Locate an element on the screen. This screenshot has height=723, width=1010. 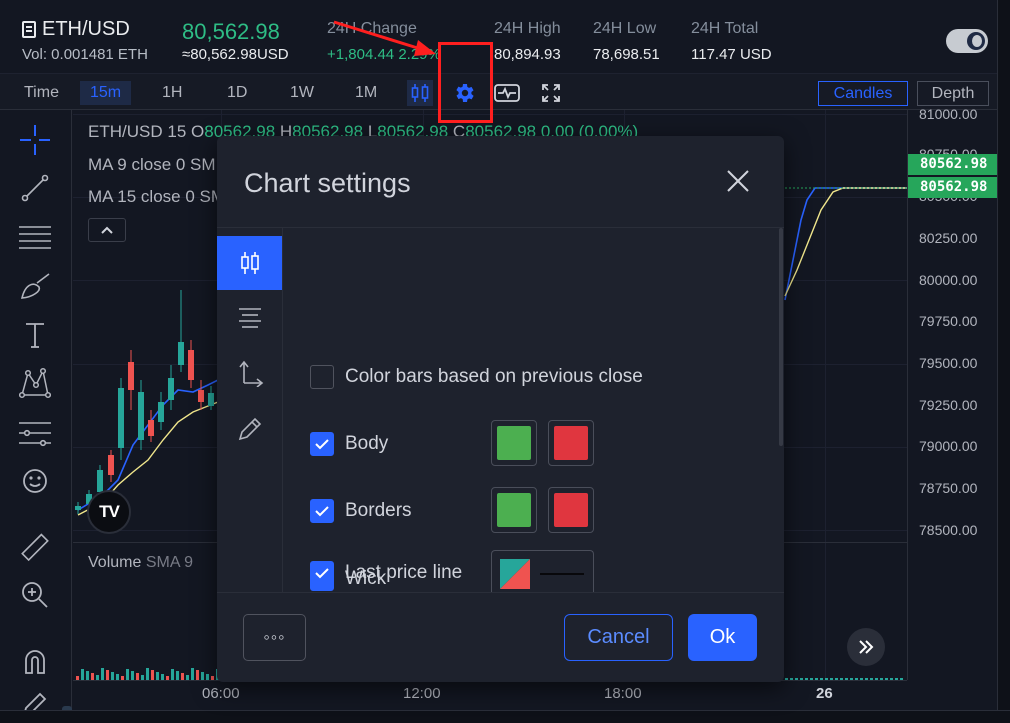
trend-line-icon is located at coordinates (35, 188).